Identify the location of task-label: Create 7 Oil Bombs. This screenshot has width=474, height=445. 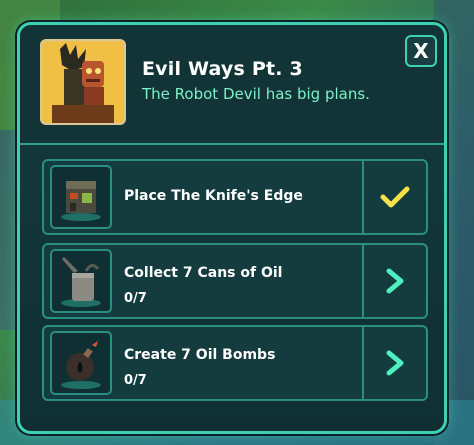
(200, 355).